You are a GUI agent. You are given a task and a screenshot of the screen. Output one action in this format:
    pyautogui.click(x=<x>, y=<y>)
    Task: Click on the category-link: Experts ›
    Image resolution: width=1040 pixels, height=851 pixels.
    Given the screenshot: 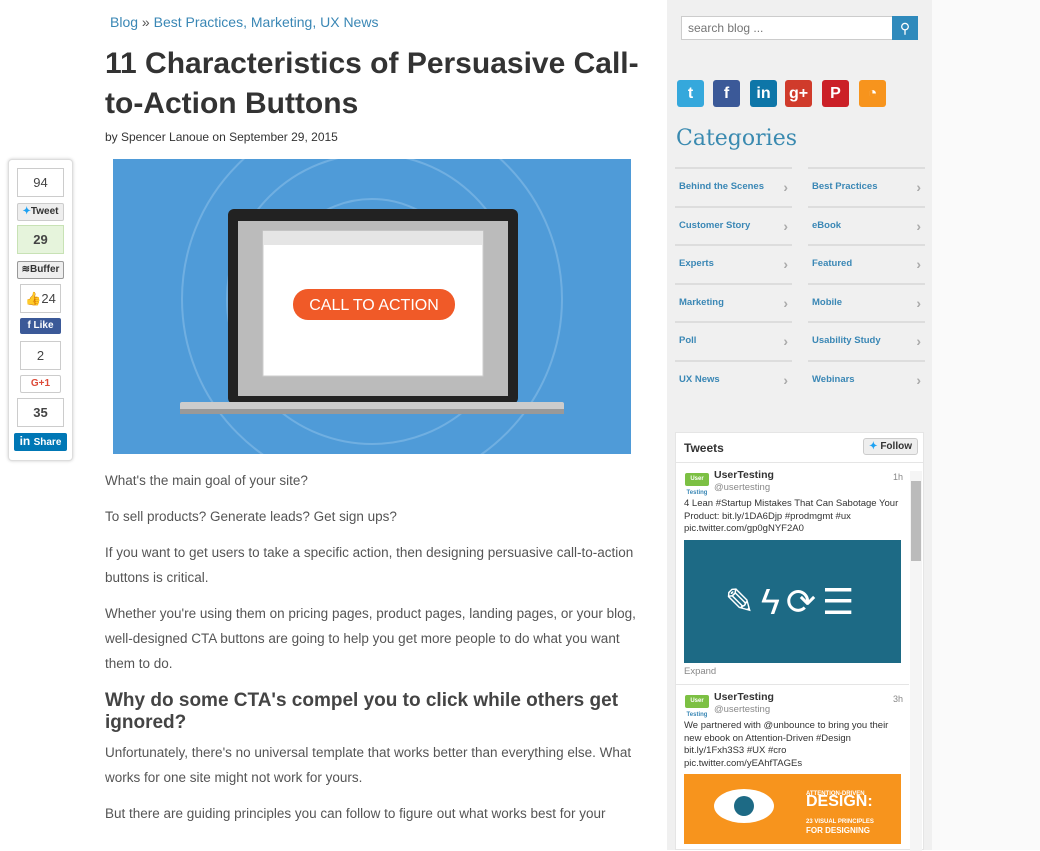 What is the action you would take?
    pyautogui.click(x=733, y=263)
    